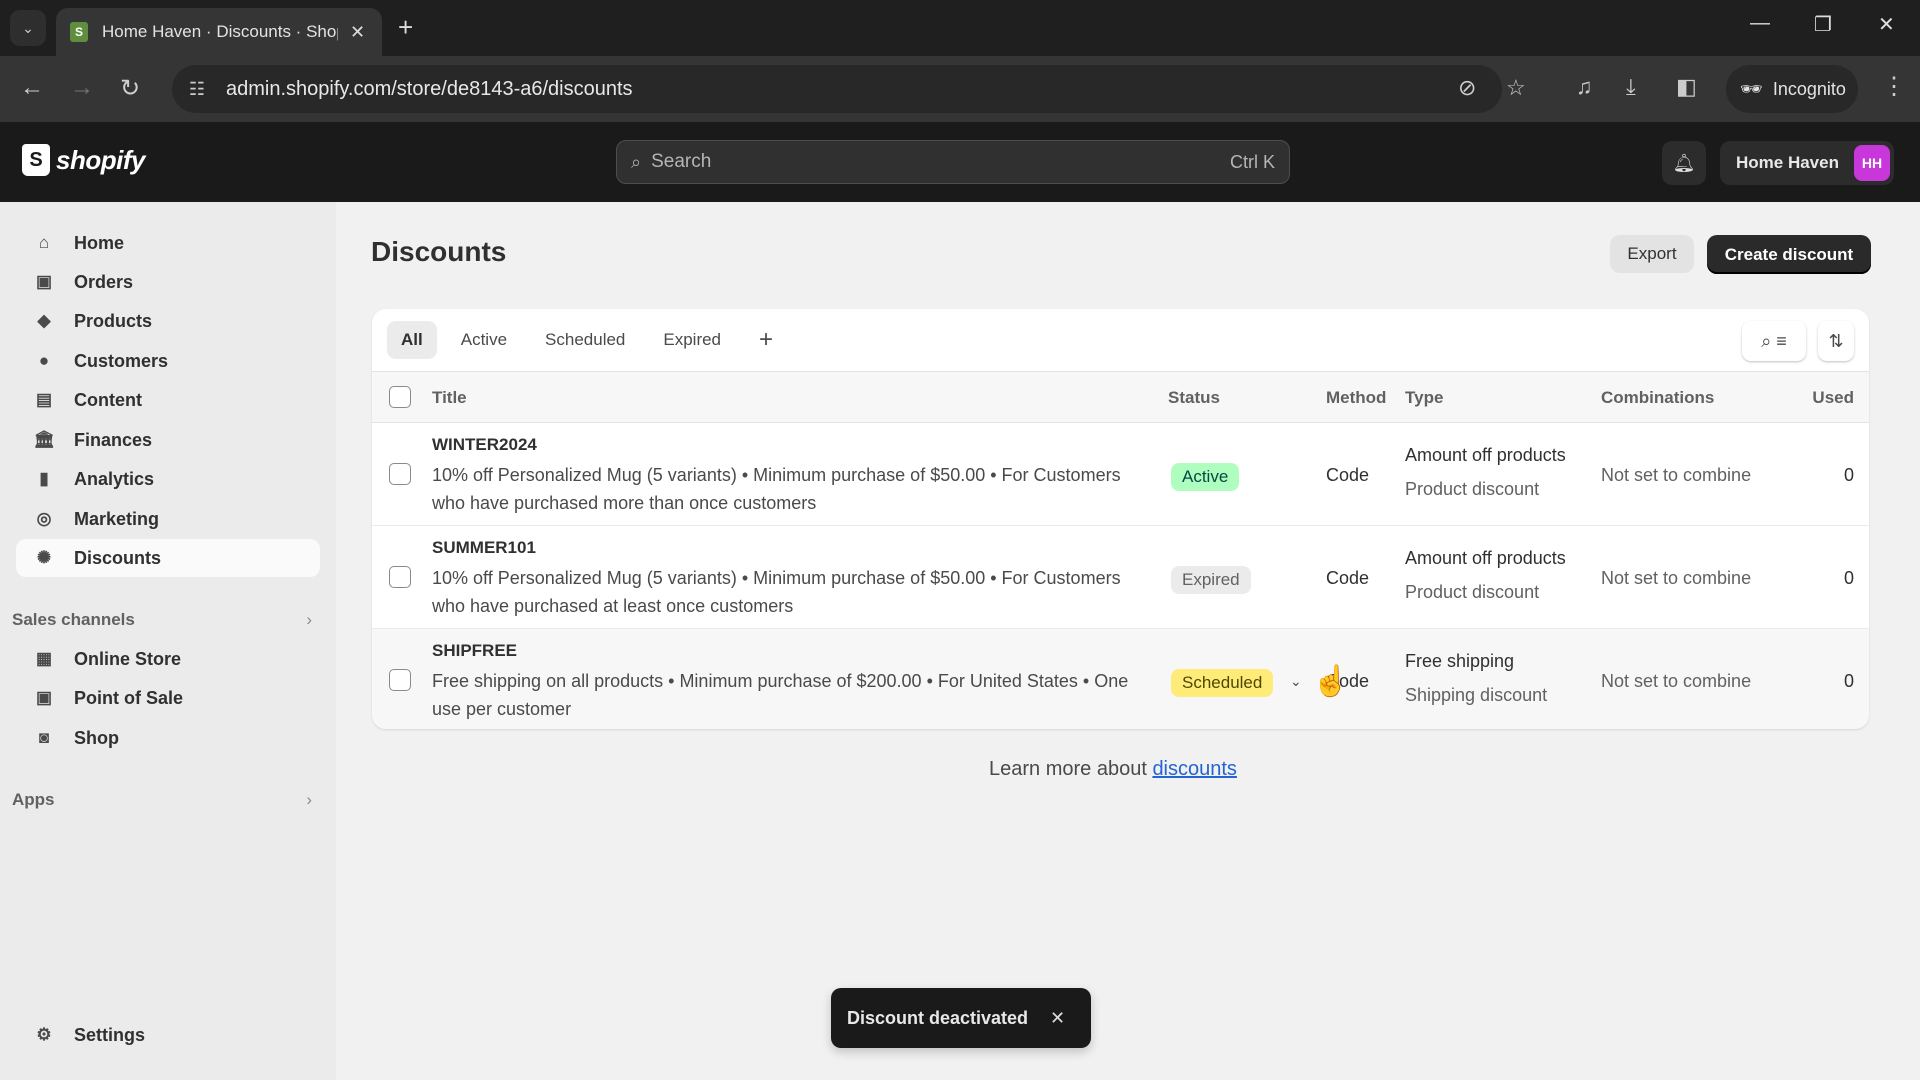 The width and height of the screenshot is (1920, 1080). What do you see at coordinates (114, 478) in the screenshot?
I see `sidebar-item-label: Analytics` at bounding box center [114, 478].